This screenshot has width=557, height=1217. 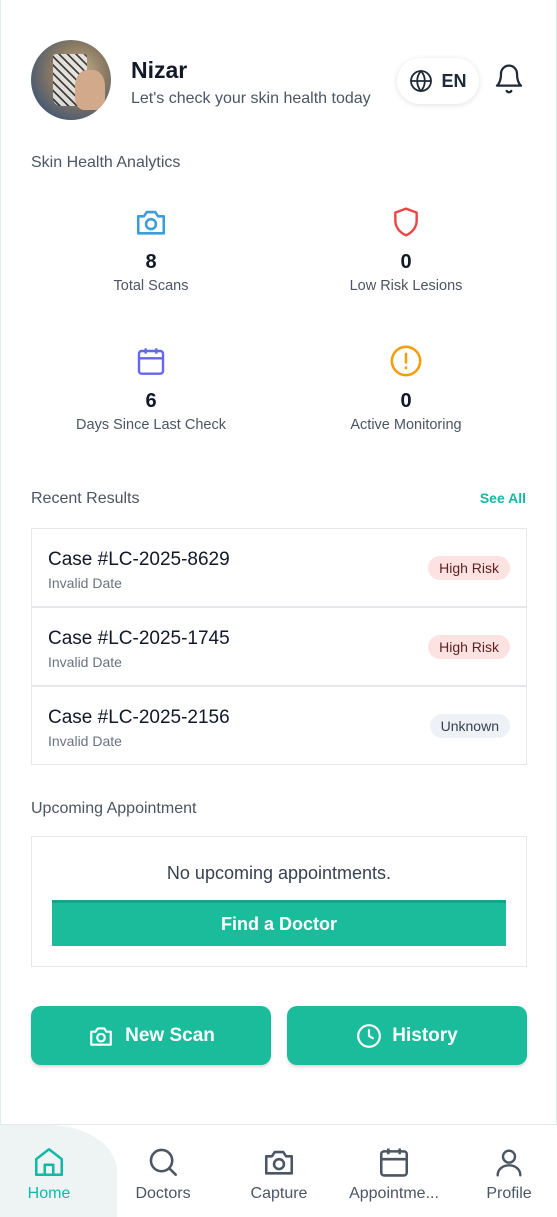 I want to click on see-all-link: See All, so click(x=503, y=498).